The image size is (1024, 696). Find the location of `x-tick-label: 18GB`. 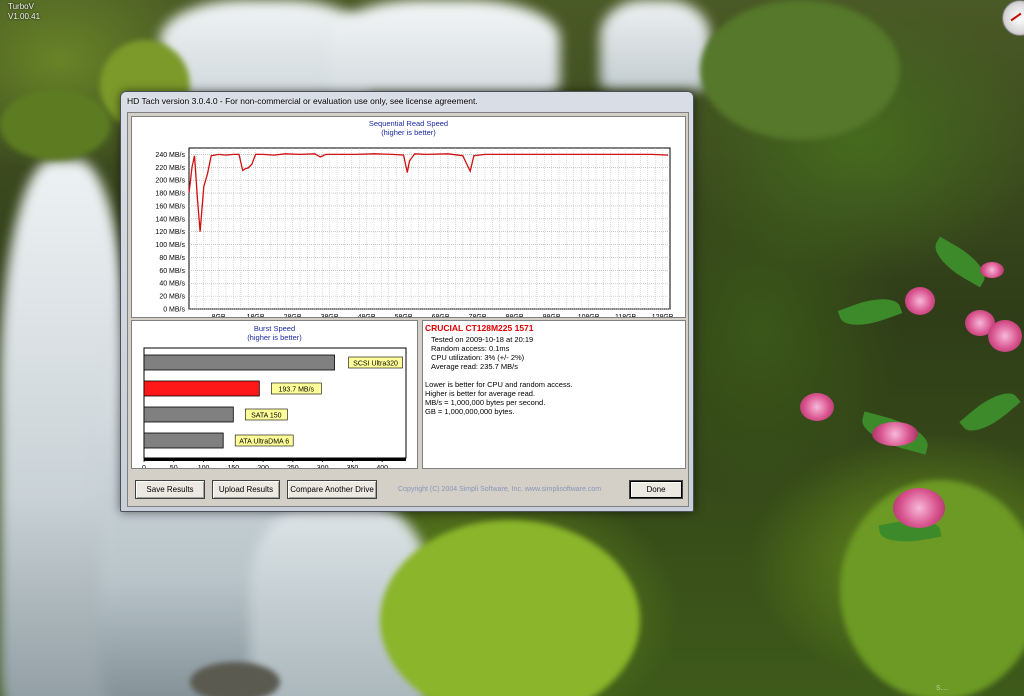

x-tick-label: 18GB is located at coordinates (256, 315).